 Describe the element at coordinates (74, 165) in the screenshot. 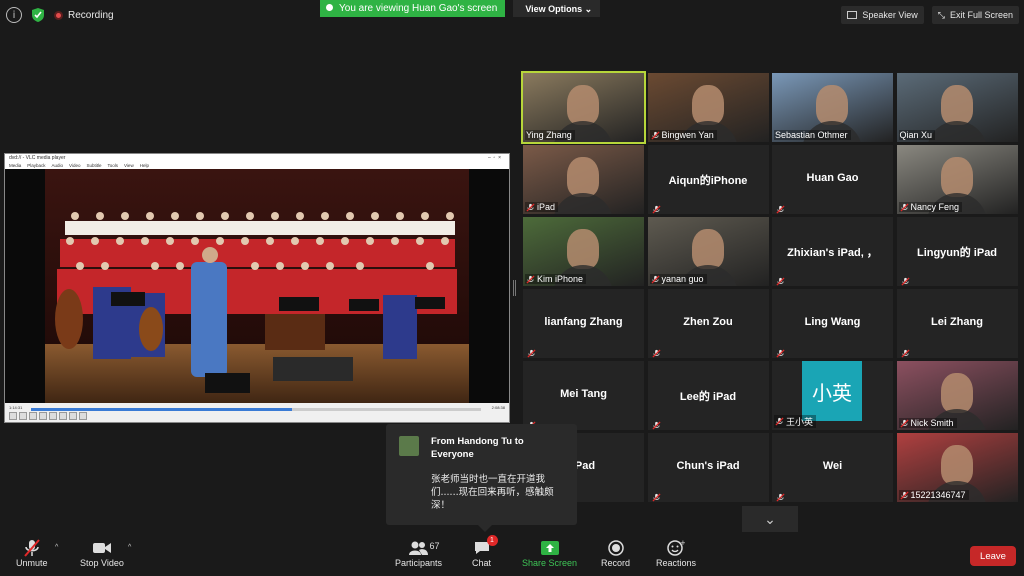

I see `vlc-menu-item: Video` at that location.